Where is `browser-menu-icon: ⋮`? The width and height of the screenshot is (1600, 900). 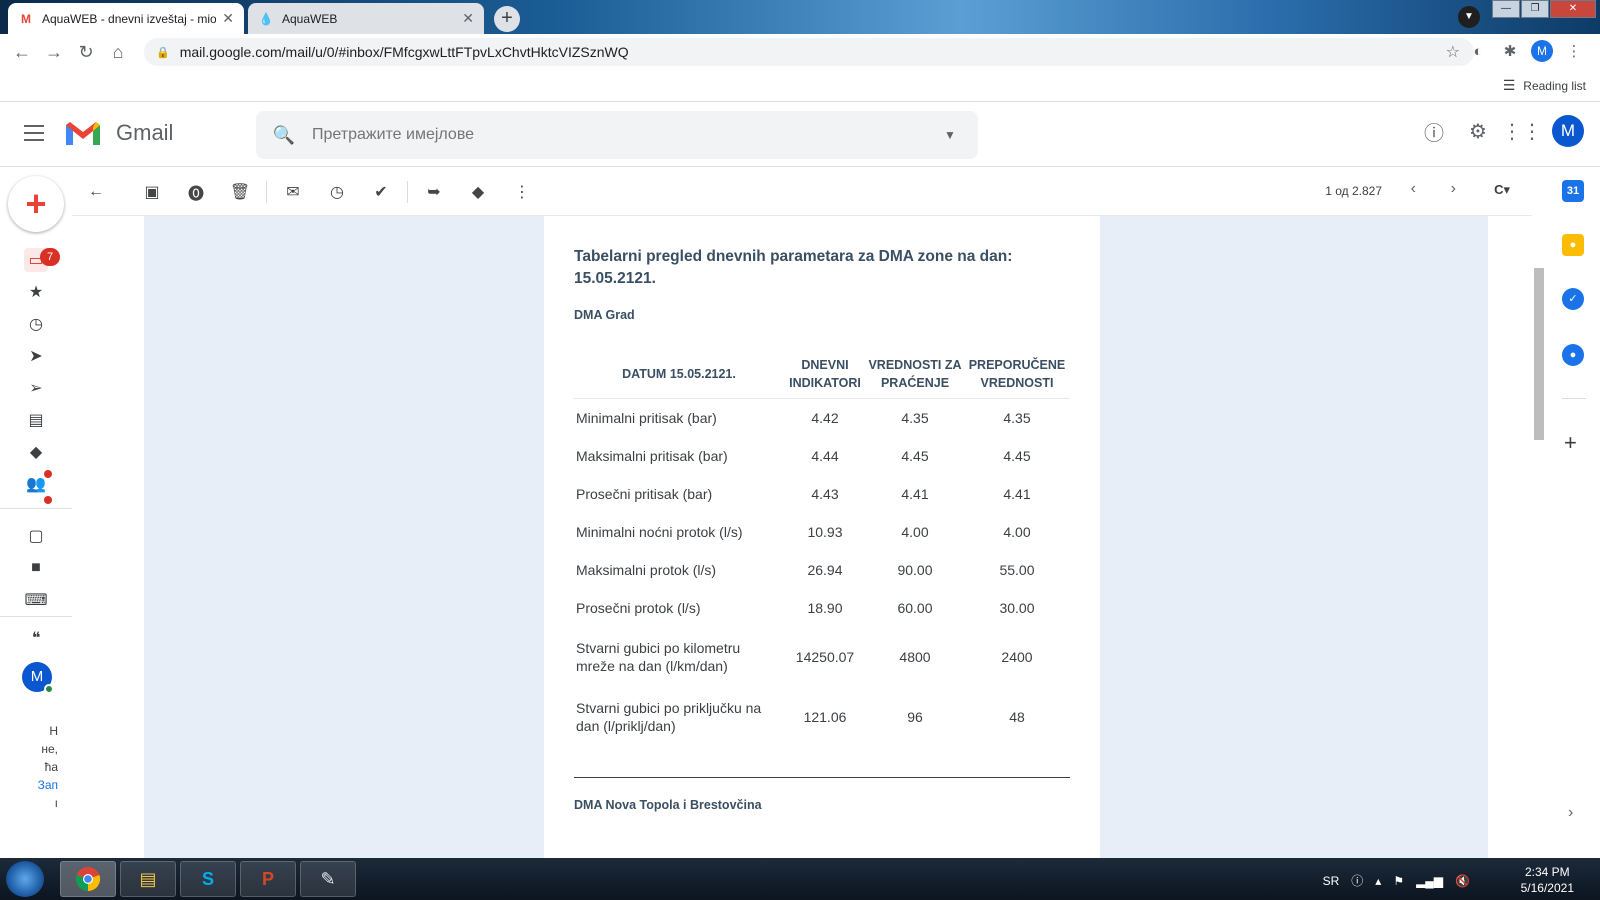
browser-menu-icon: ⋮ is located at coordinates (1574, 51).